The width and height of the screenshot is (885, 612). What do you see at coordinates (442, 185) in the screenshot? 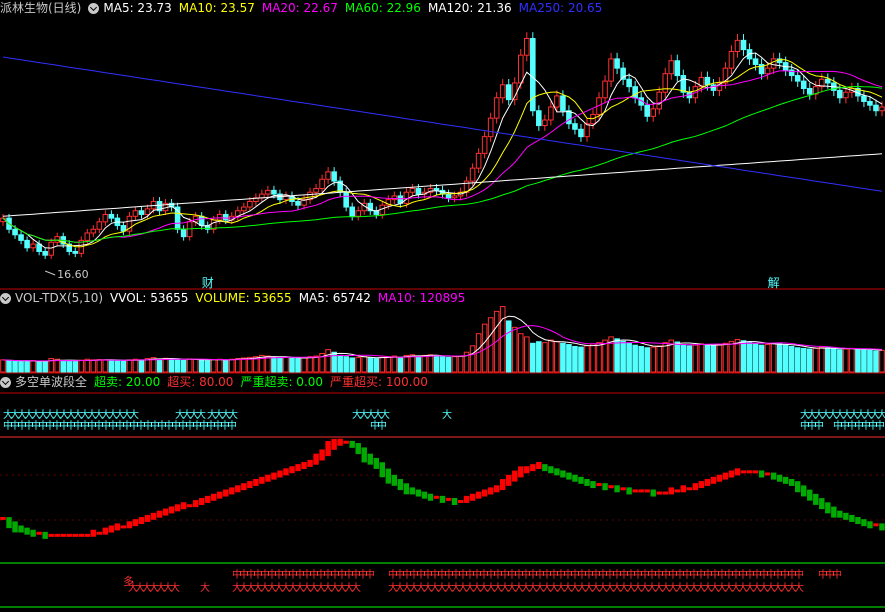
I see `ma120-line` at bounding box center [442, 185].